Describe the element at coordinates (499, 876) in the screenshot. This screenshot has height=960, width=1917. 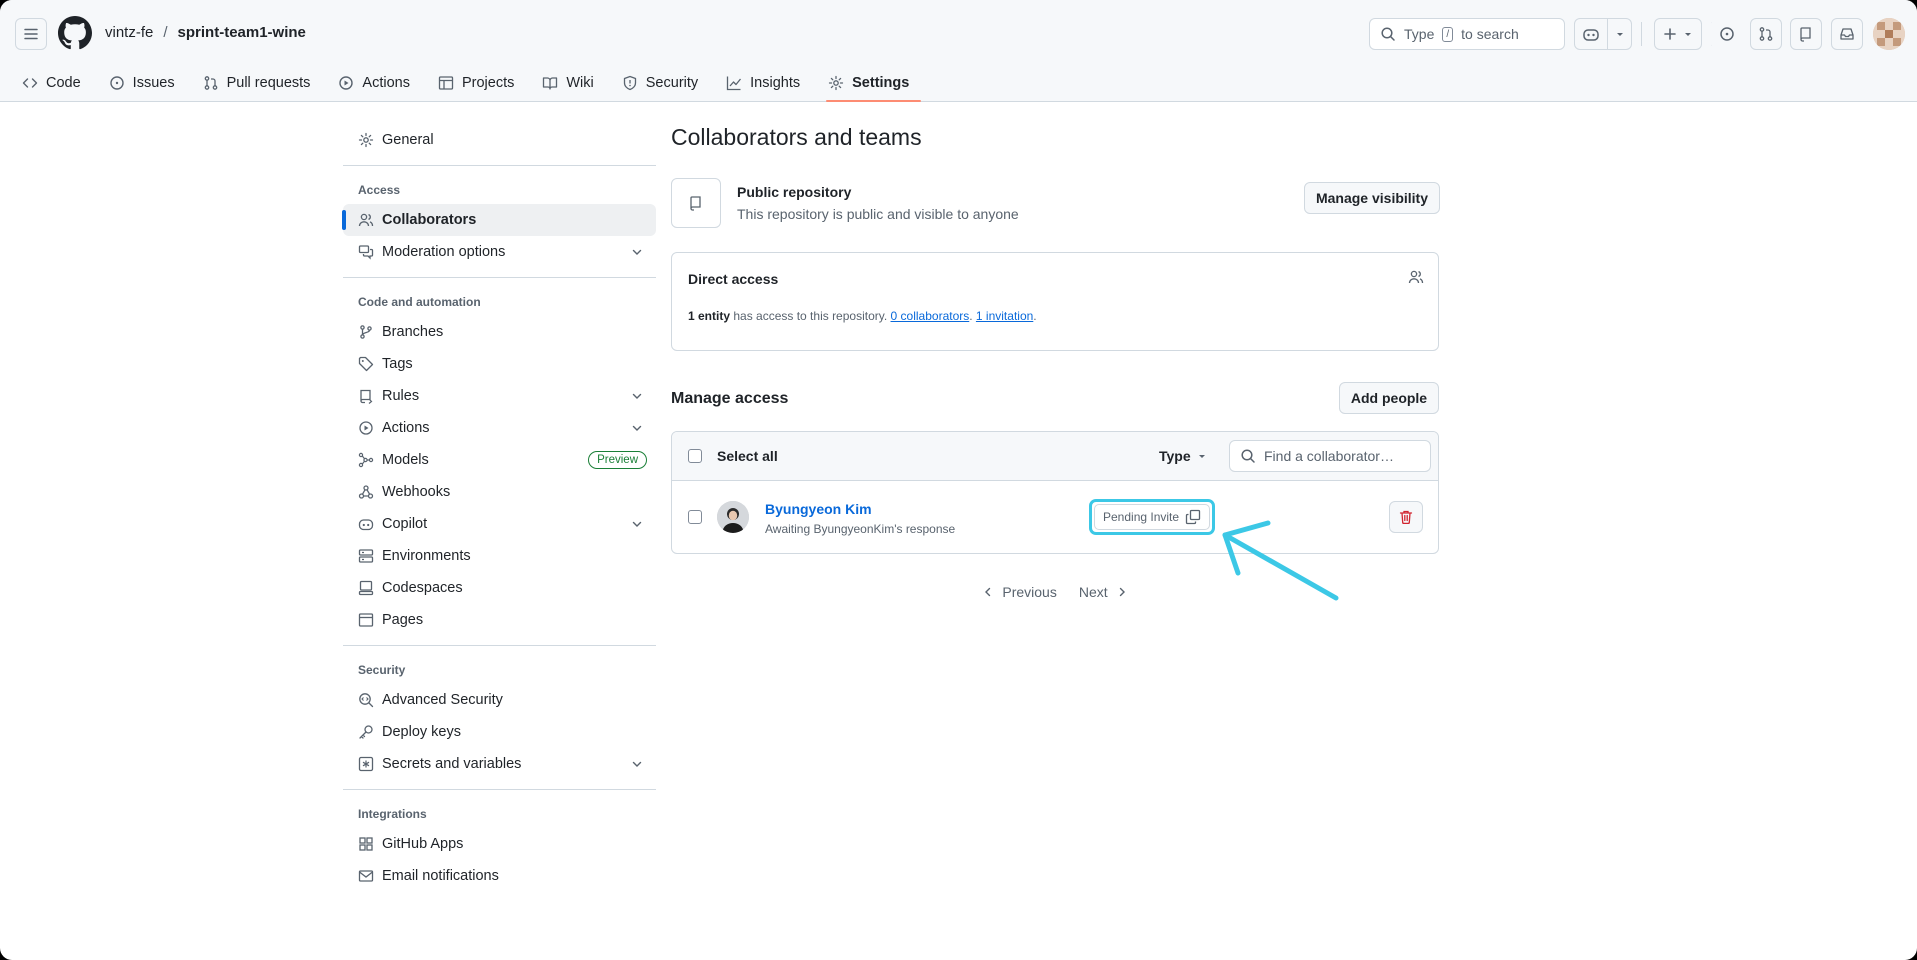
I see `sidebar-item-email-notifications: Email notifications` at that location.